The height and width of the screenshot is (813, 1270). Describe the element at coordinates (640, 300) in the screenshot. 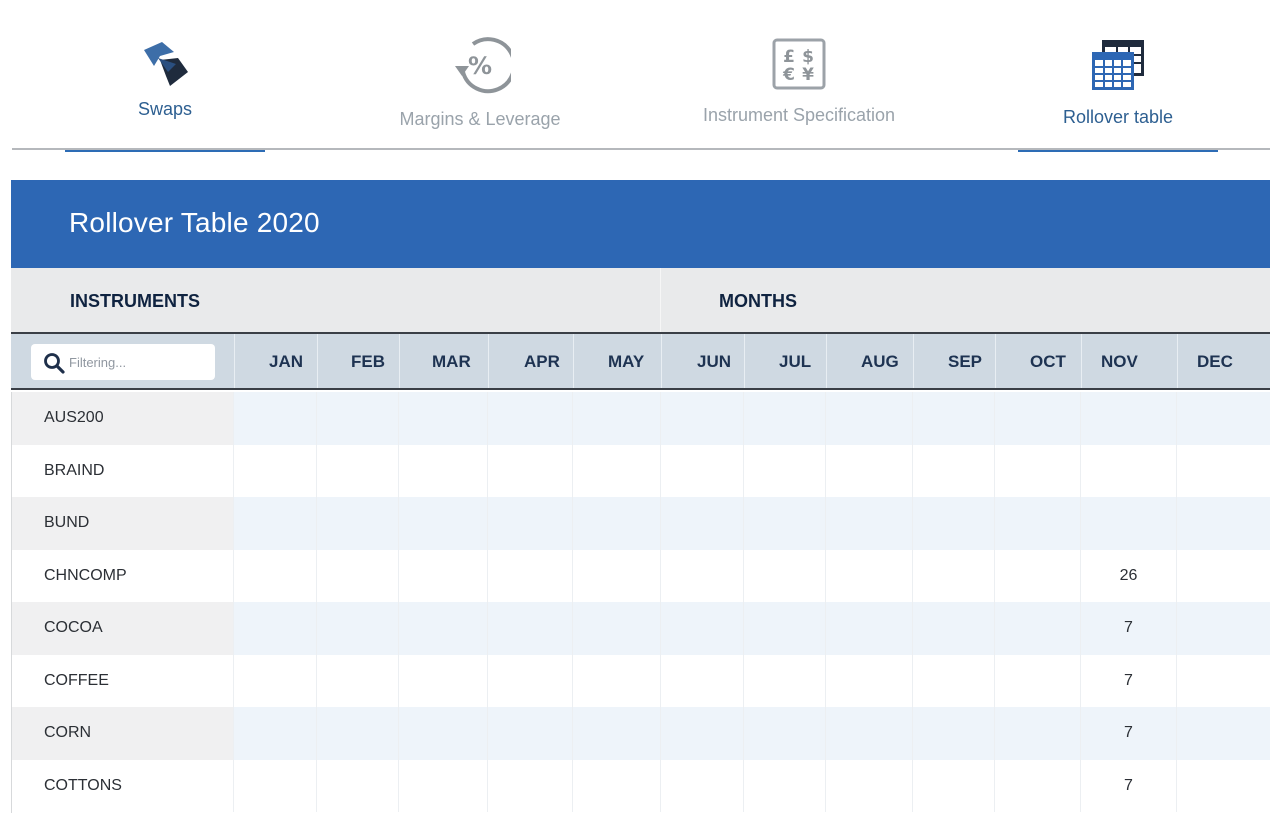

I see `section-header: INSTRUMENTS MONTHS` at that location.